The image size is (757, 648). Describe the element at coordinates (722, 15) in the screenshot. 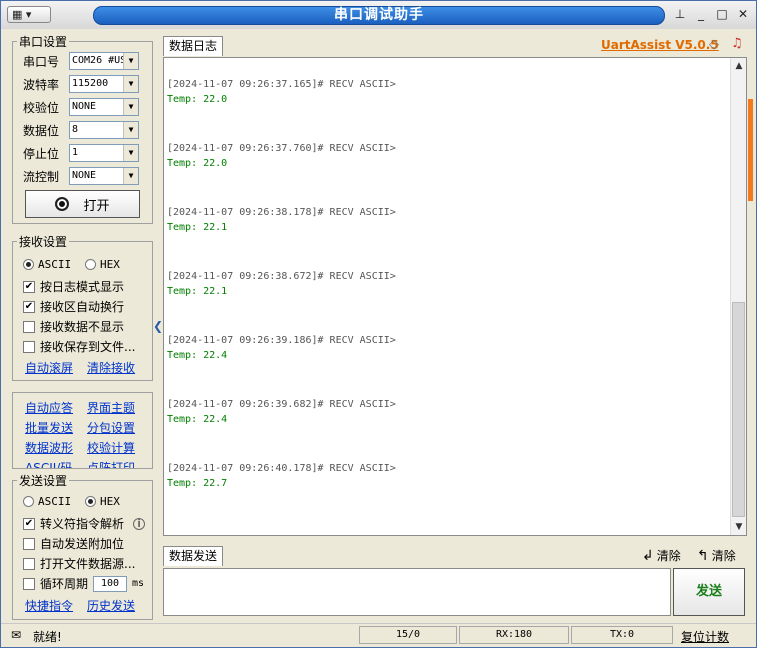

I see `maximize-button: □` at that location.